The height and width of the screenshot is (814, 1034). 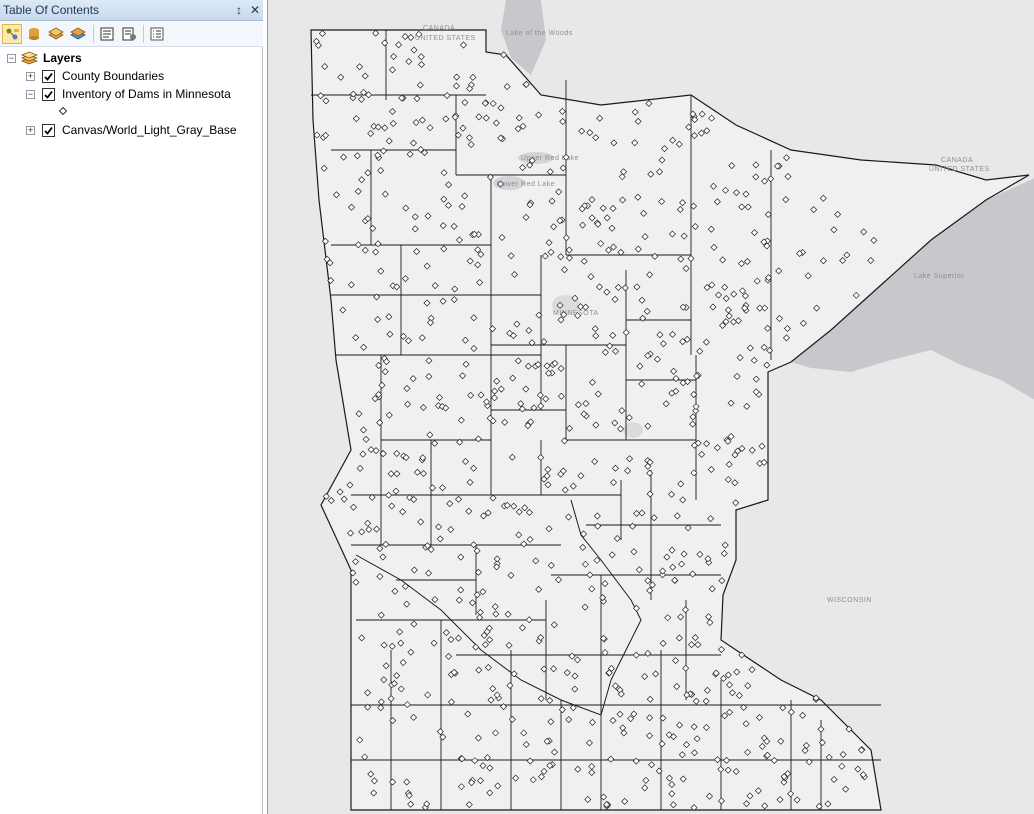 What do you see at coordinates (63, 111) in the screenshot?
I see `diamond-symbol-icon` at bounding box center [63, 111].